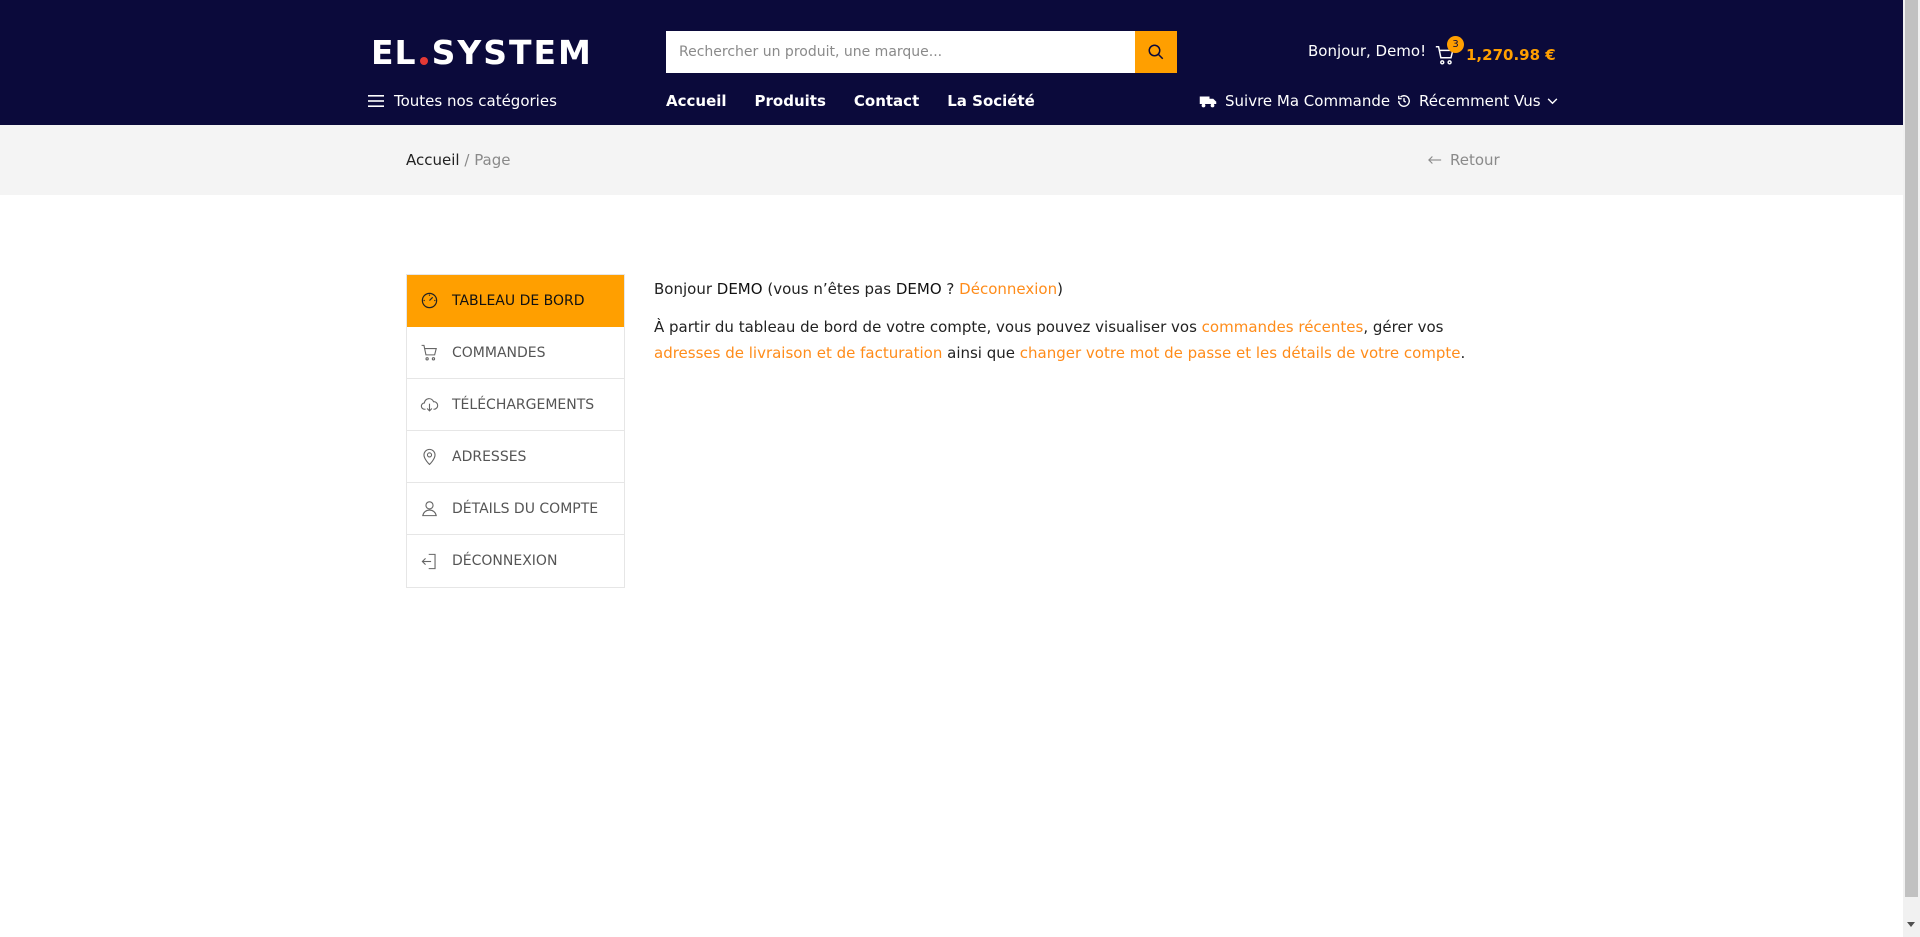 The width and height of the screenshot is (1920, 937). I want to click on search-bar, so click(921, 52).